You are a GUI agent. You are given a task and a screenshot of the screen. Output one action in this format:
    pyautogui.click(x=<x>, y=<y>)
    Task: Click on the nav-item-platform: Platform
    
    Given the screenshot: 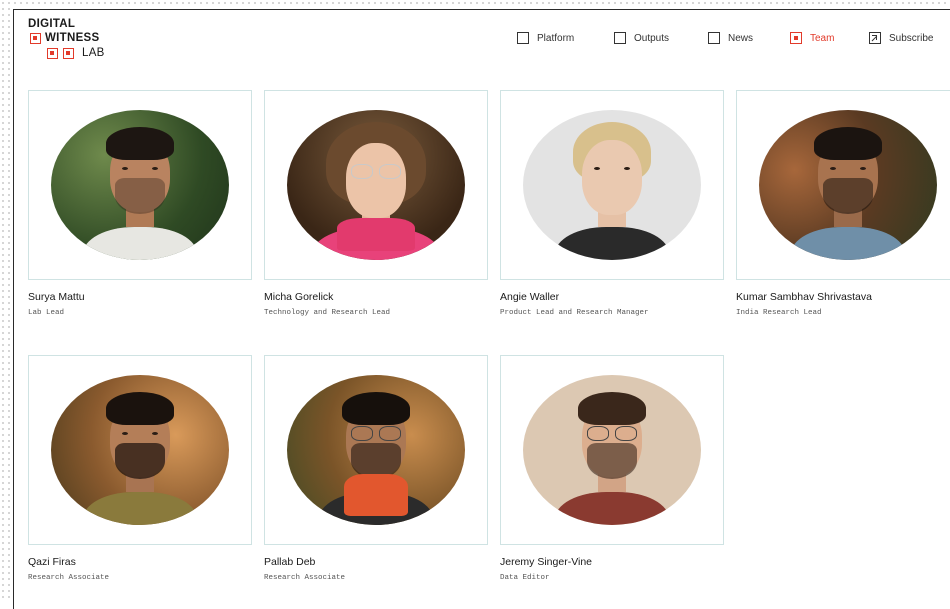 What is the action you would take?
    pyautogui.click(x=545, y=38)
    